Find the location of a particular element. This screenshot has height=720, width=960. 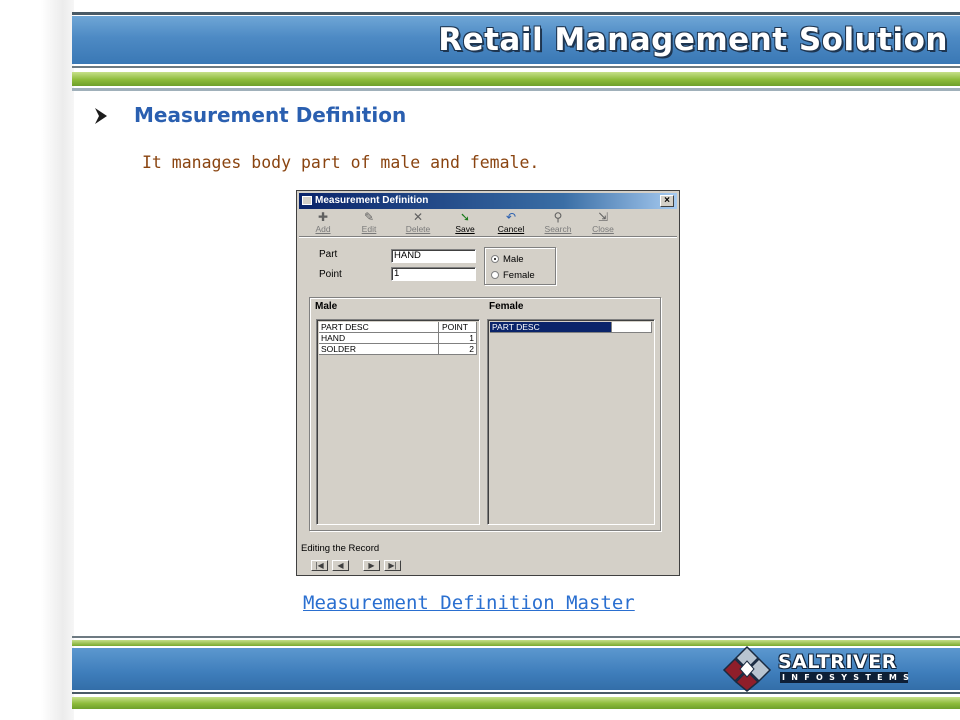

window-titlebar: Measurement Definition × is located at coordinates (488, 201).